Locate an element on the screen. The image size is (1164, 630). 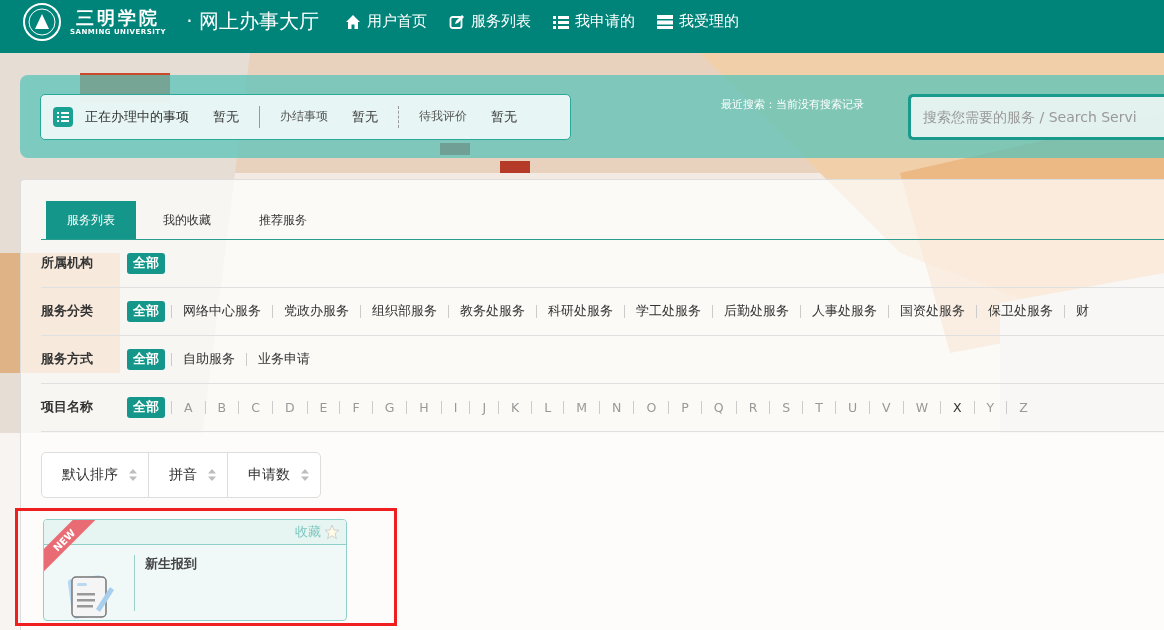
filter-option: 组织部服务 is located at coordinates (404, 311).